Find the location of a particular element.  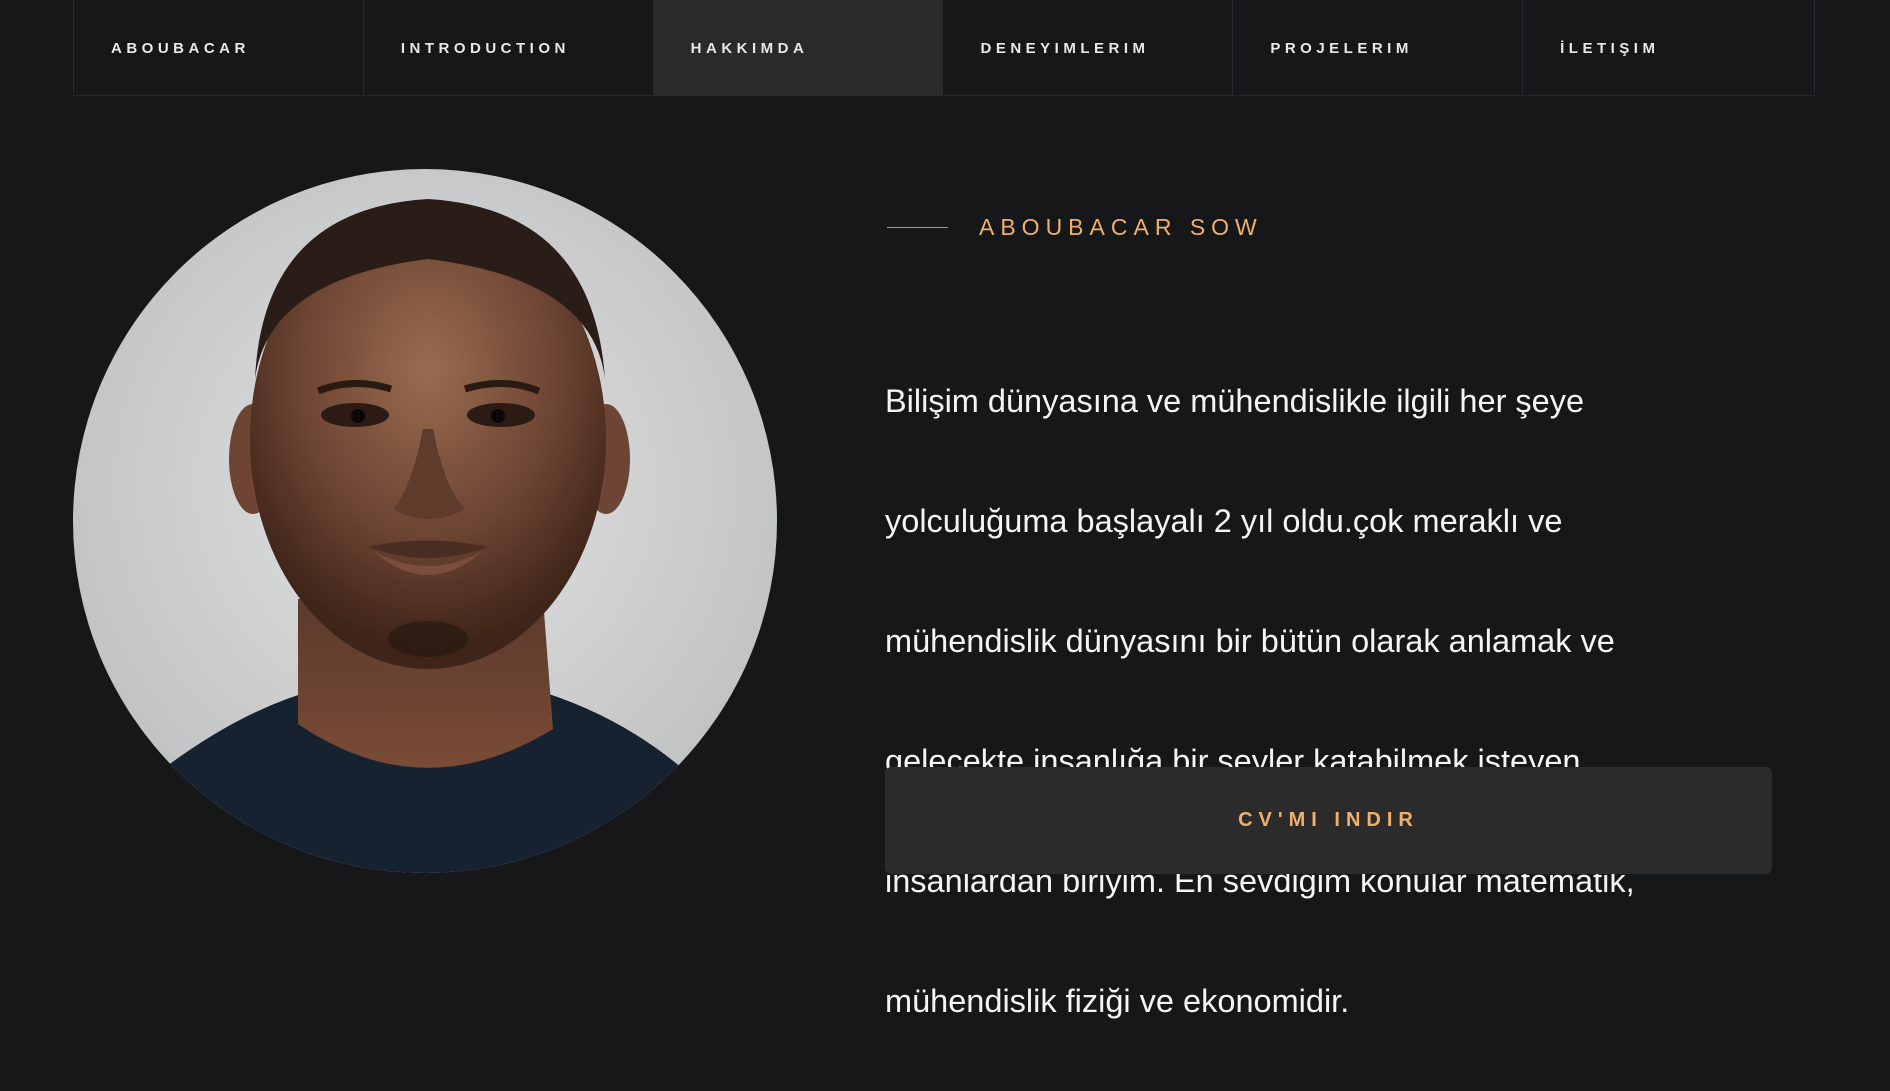

profile-name: ABOUBACAR SOW is located at coordinates (1121, 226).